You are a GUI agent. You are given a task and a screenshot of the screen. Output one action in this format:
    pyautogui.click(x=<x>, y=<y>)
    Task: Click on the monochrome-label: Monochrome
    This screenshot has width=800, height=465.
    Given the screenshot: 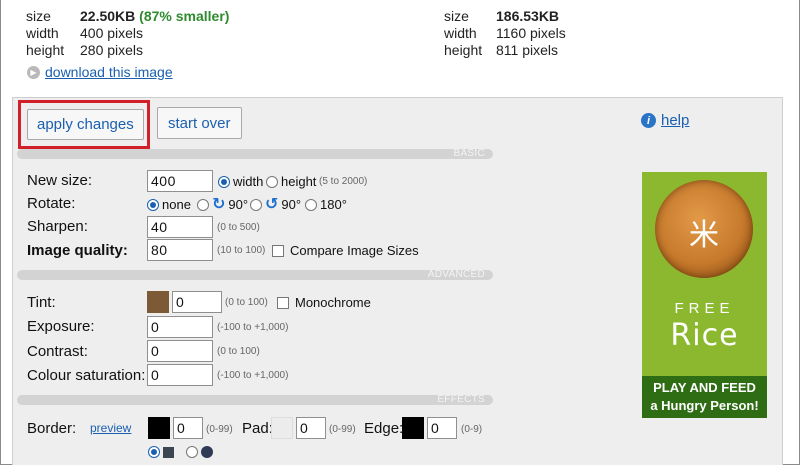 What is the action you would take?
    pyautogui.click(x=333, y=302)
    